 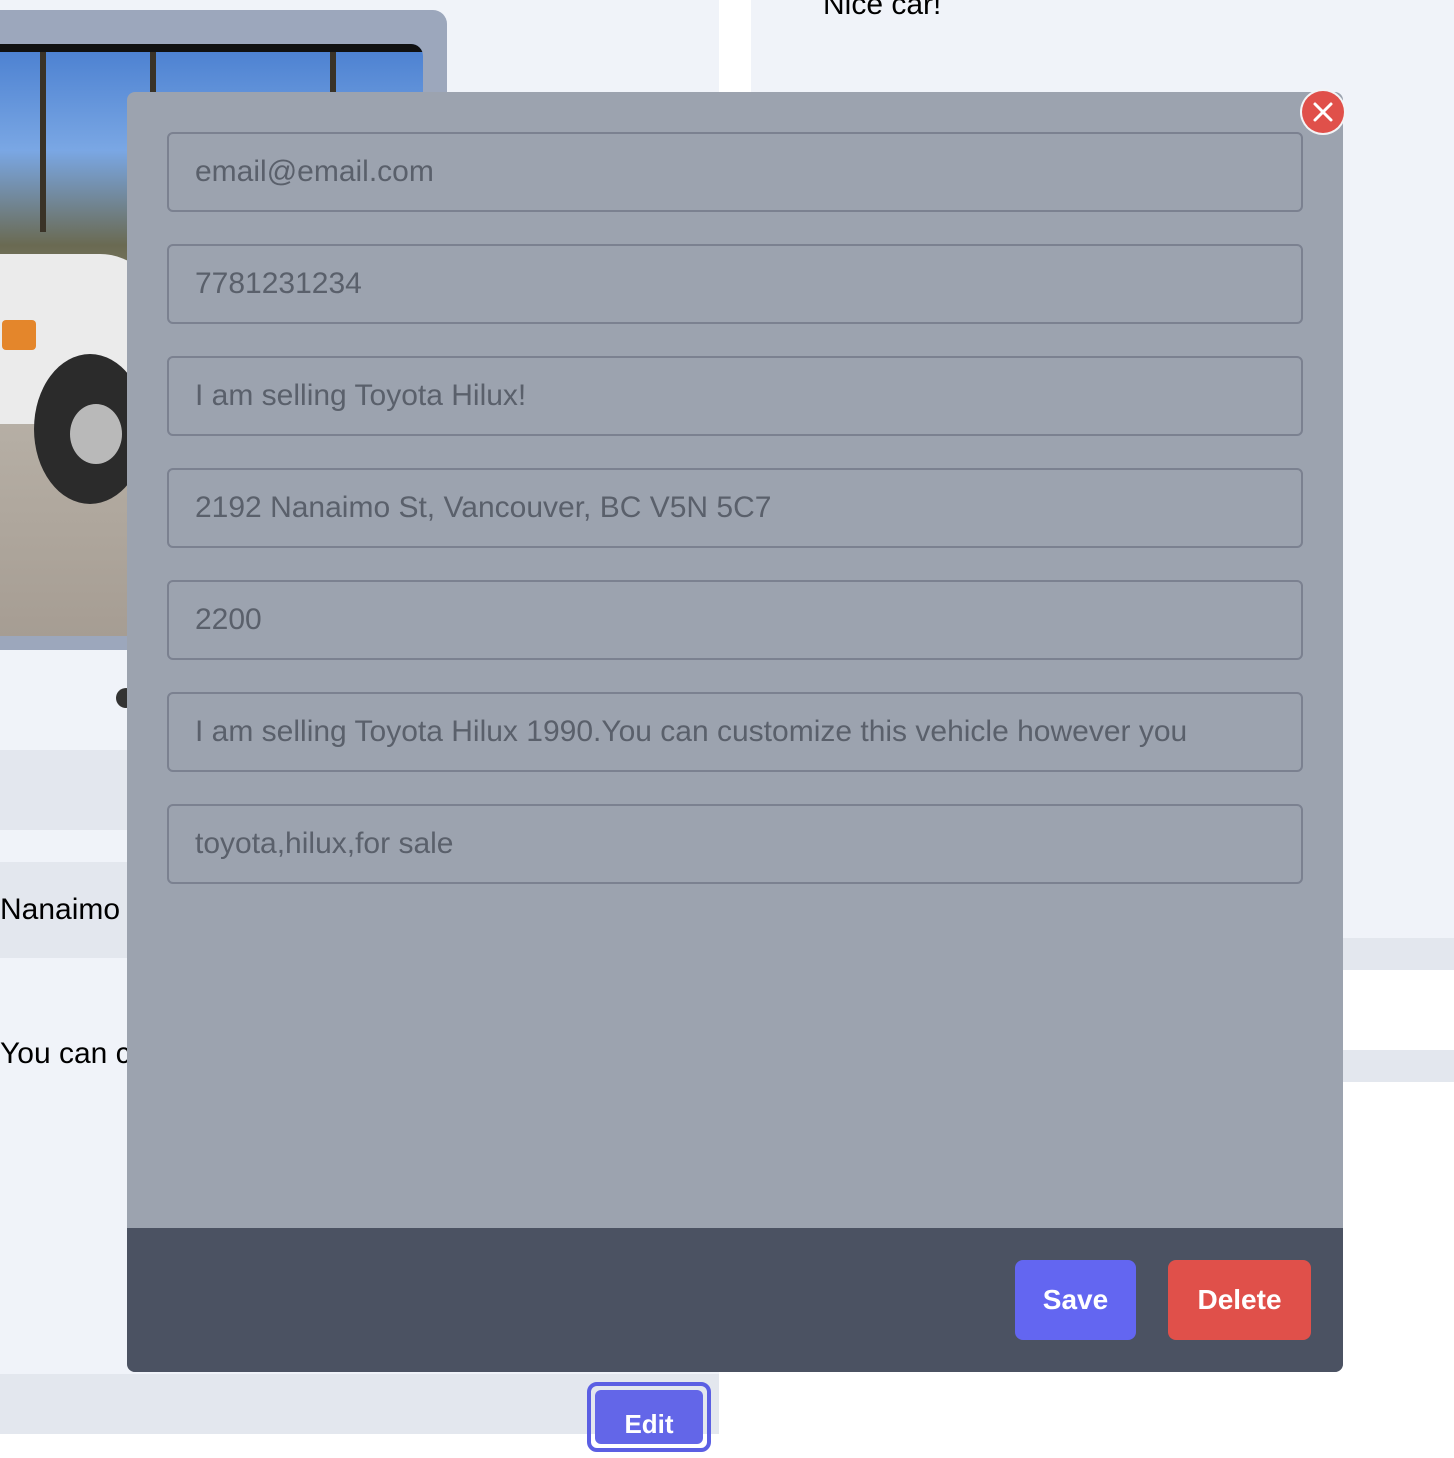 What do you see at coordinates (735, 620) in the screenshot?
I see `price-field` at bounding box center [735, 620].